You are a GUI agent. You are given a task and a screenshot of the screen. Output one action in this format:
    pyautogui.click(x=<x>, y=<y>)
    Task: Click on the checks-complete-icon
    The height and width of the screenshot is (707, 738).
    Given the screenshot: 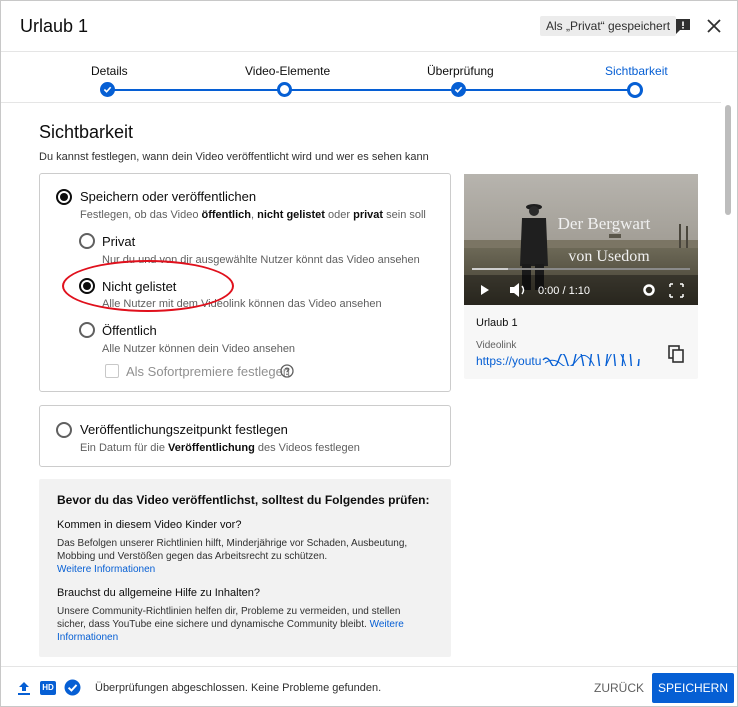 What is the action you would take?
    pyautogui.click(x=72, y=687)
    